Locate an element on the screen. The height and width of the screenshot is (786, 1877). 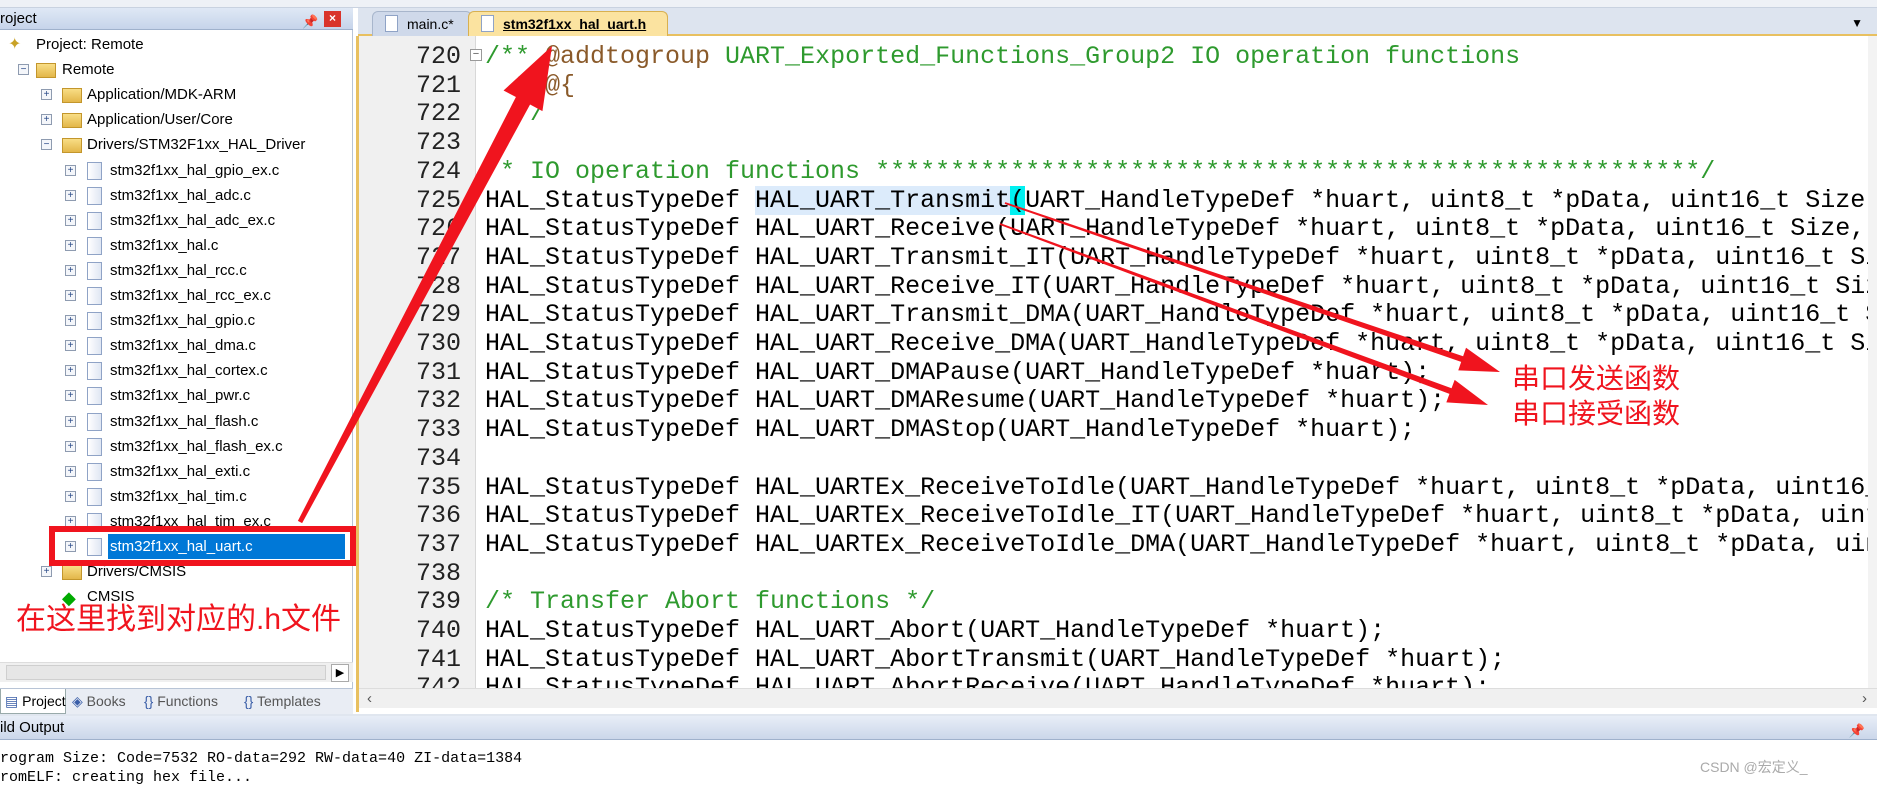
transmit-annotation: 串口发送函数 is located at coordinates (1596, 378).